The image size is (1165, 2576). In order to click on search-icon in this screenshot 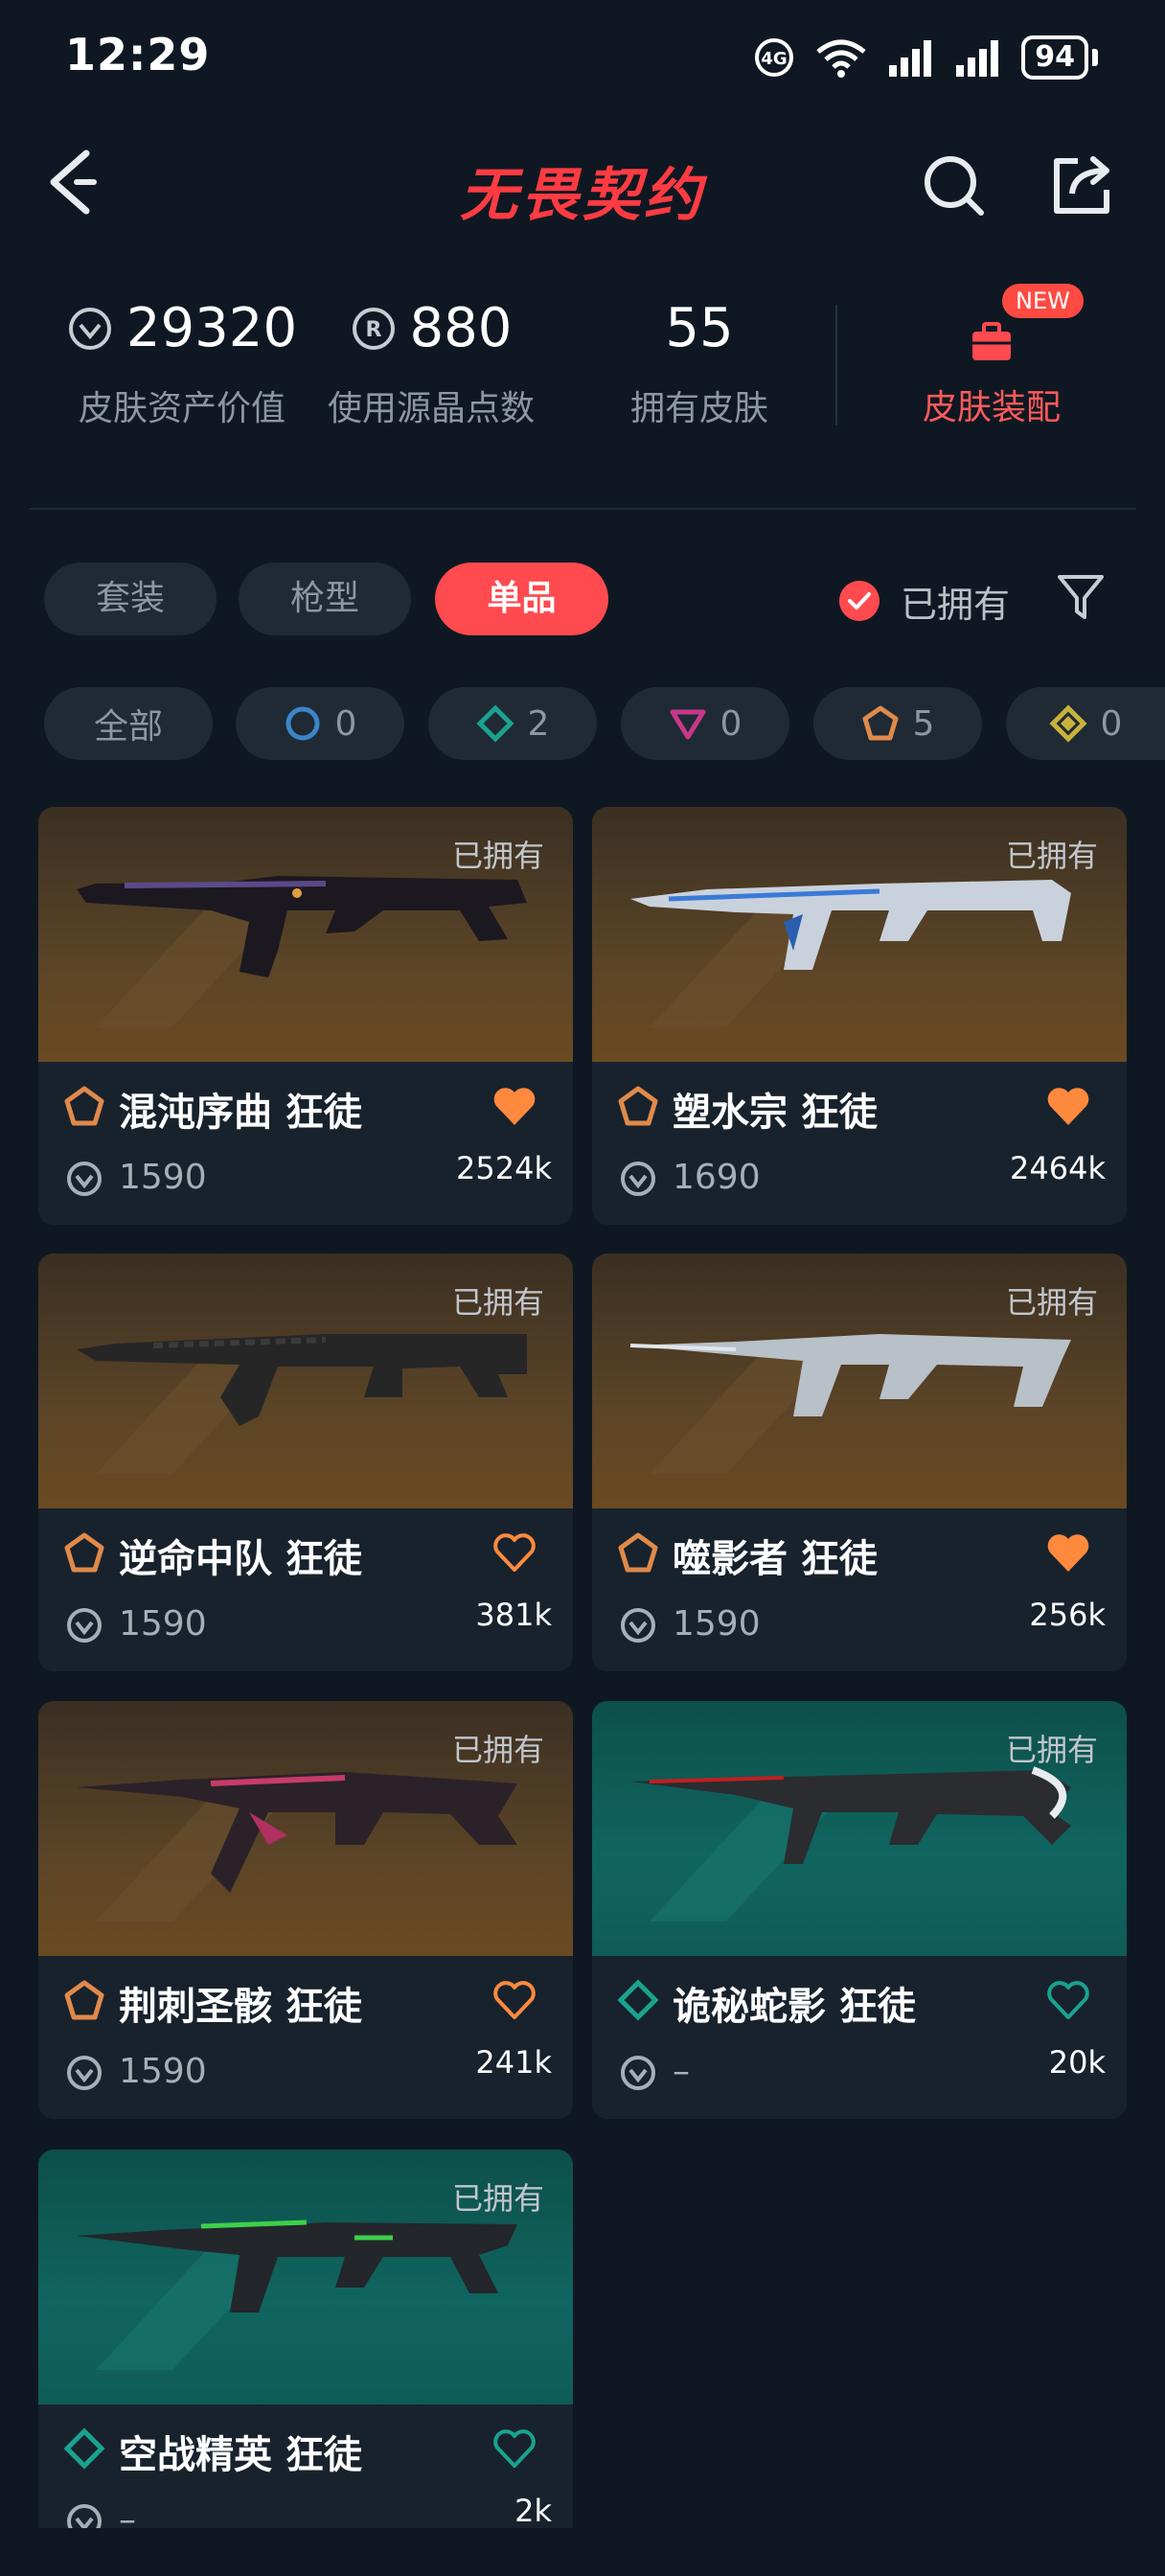, I will do `click(954, 184)`.